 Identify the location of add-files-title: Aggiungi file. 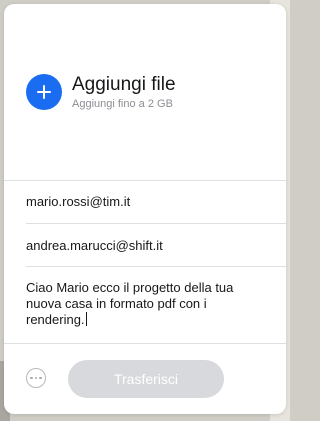
(124, 84).